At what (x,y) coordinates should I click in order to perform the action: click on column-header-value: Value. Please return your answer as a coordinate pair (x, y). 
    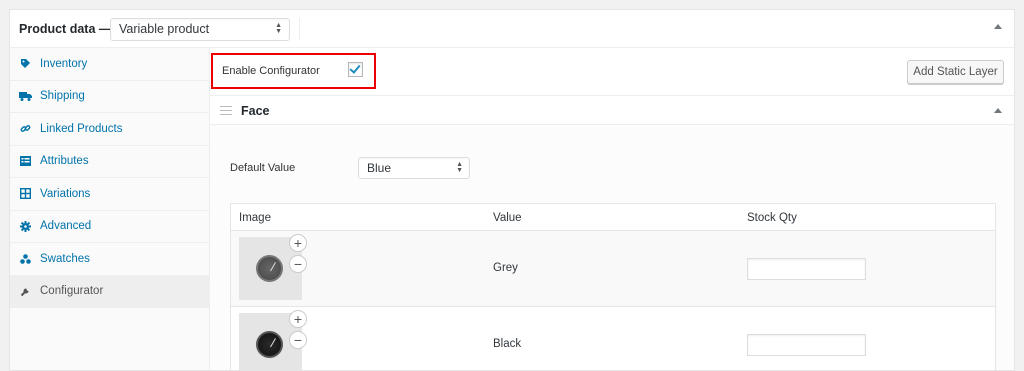
    Looking at the image, I should click on (507, 218).